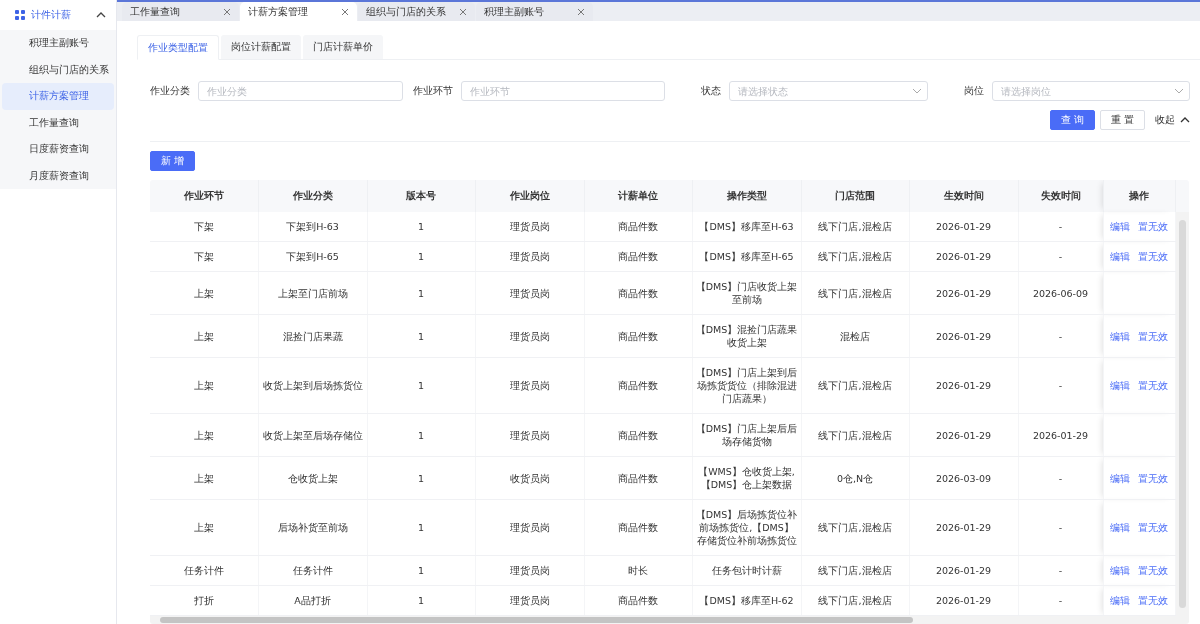 Image resolution: width=1200 pixels, height=624 pixels. Describe the element at coordinates (312, 478) in the screenshot. I see `table-cell: 仓收货上架` at that location.